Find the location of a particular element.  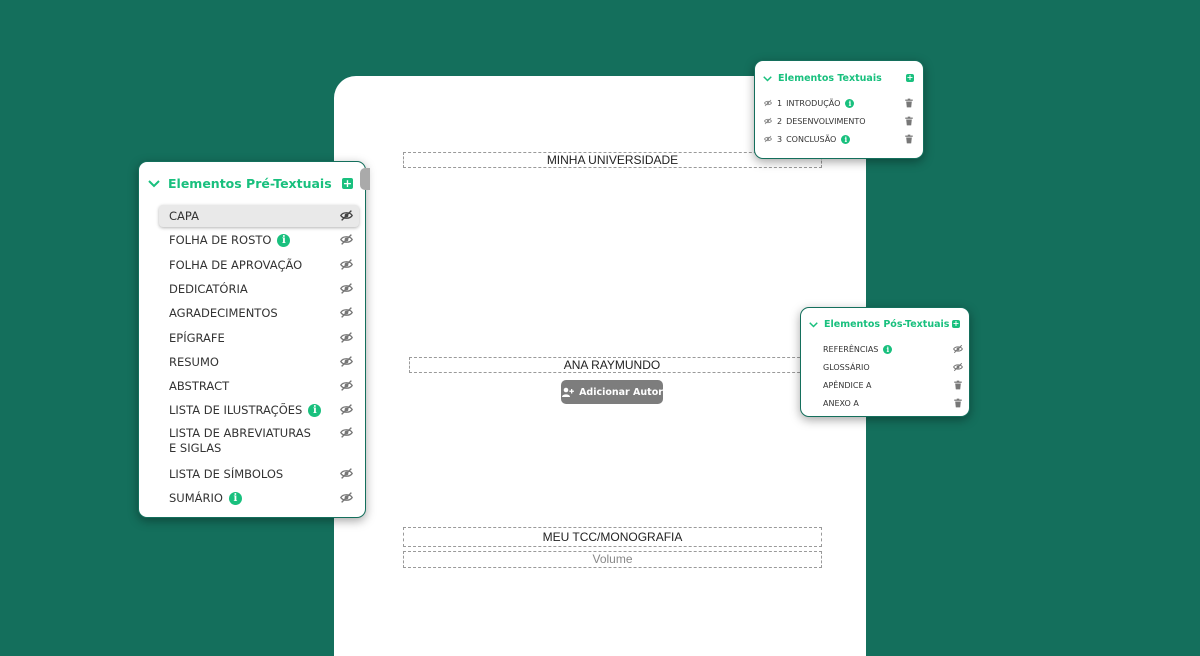

pre-item-abstract: ABSTRACT is located at coordinates (259, 386).